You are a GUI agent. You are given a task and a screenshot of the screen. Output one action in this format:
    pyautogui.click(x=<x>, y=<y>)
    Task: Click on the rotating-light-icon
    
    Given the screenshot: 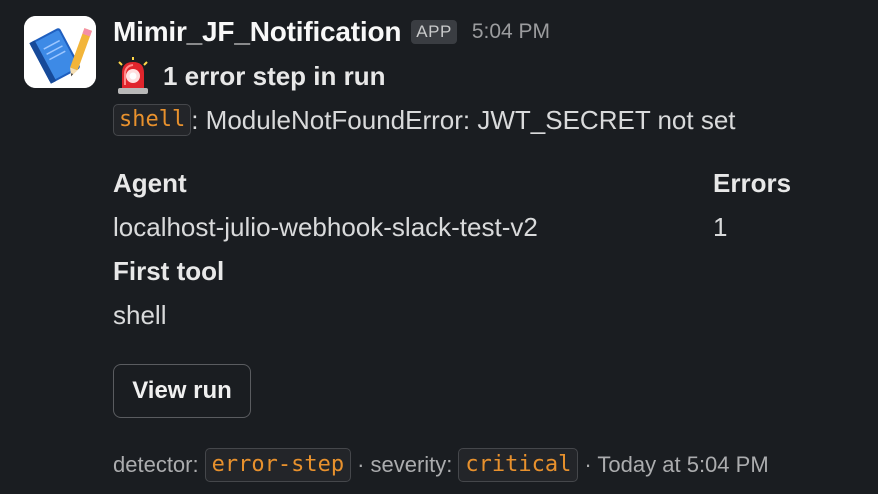 What is the action you would take?
    pyautogui.click(x=133, y=75)
    